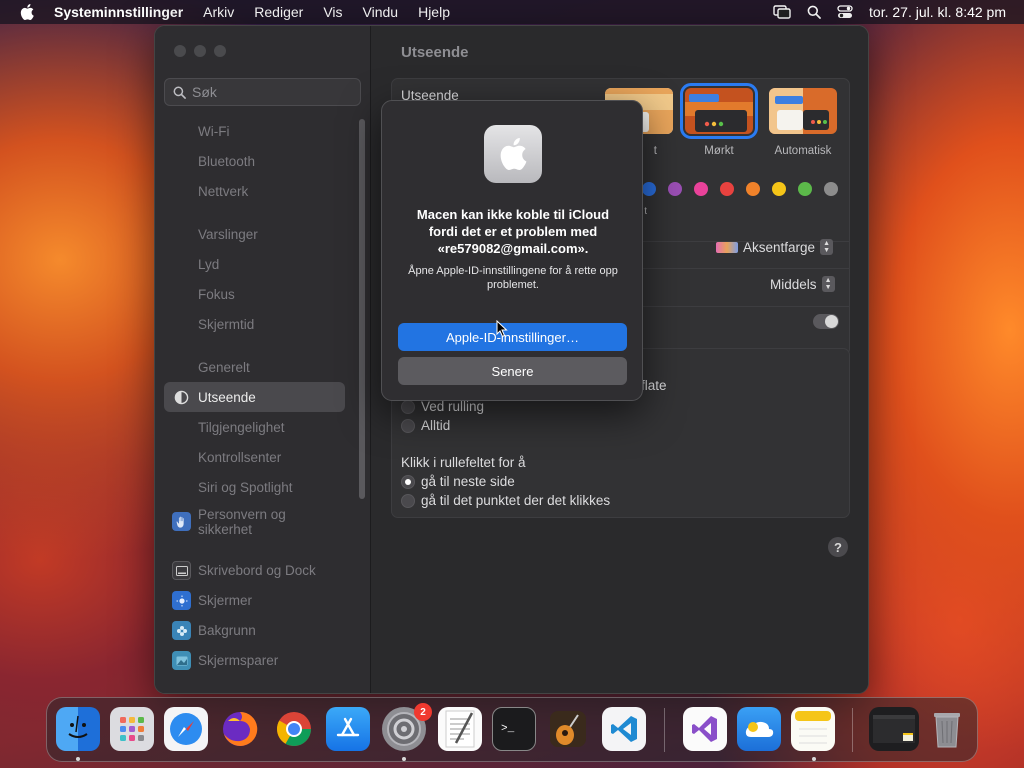 This screenshot has height=768, width=1024. What do you see at coordinates (779, 189) in the screenshot?
I see `accent-yellow` at bounding box center [779, 189].